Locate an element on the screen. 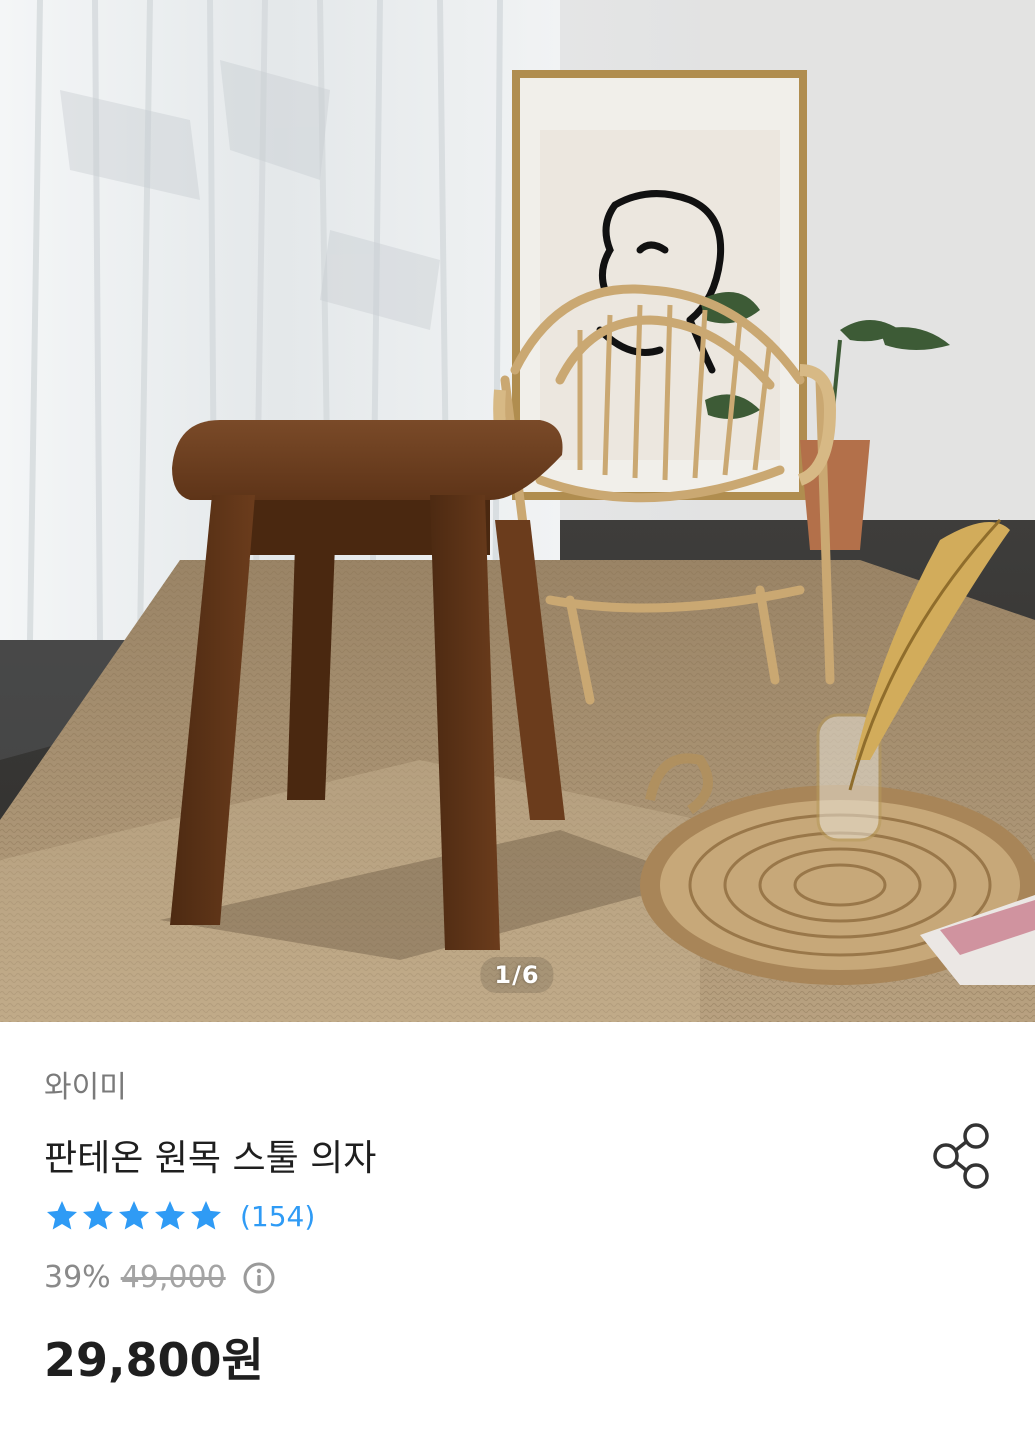 Image resolution: width=1035 pixels, height=1440 pixels. rating-row: (154) is located at coordinates (179, 1216).